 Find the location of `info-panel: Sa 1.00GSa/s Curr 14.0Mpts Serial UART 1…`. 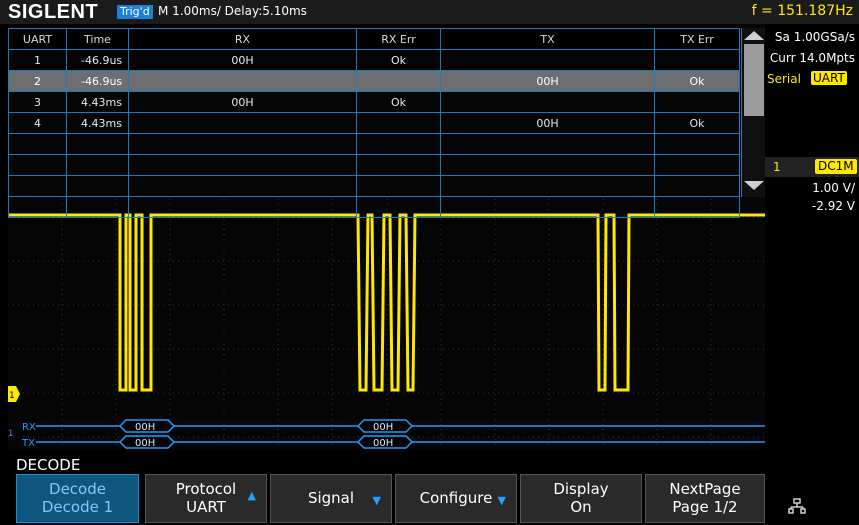

info-panel: Sa 1.00GSa/s Curr 14.0Mpts Serial UART 1… is located at coordinates (812, 236).